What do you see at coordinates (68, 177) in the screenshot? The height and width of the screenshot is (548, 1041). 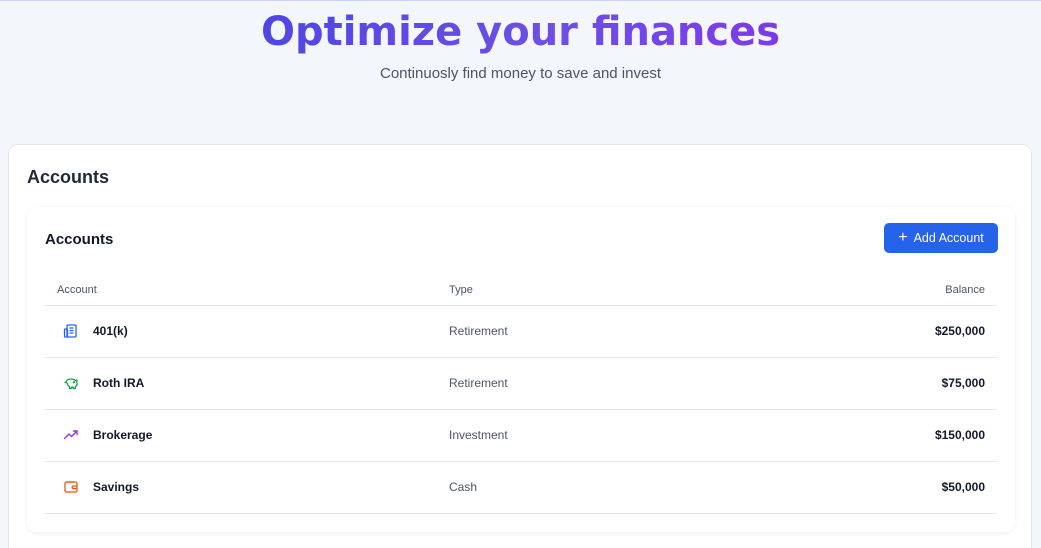 I see `section-title: Accounts` at bounding box center [68, 177].